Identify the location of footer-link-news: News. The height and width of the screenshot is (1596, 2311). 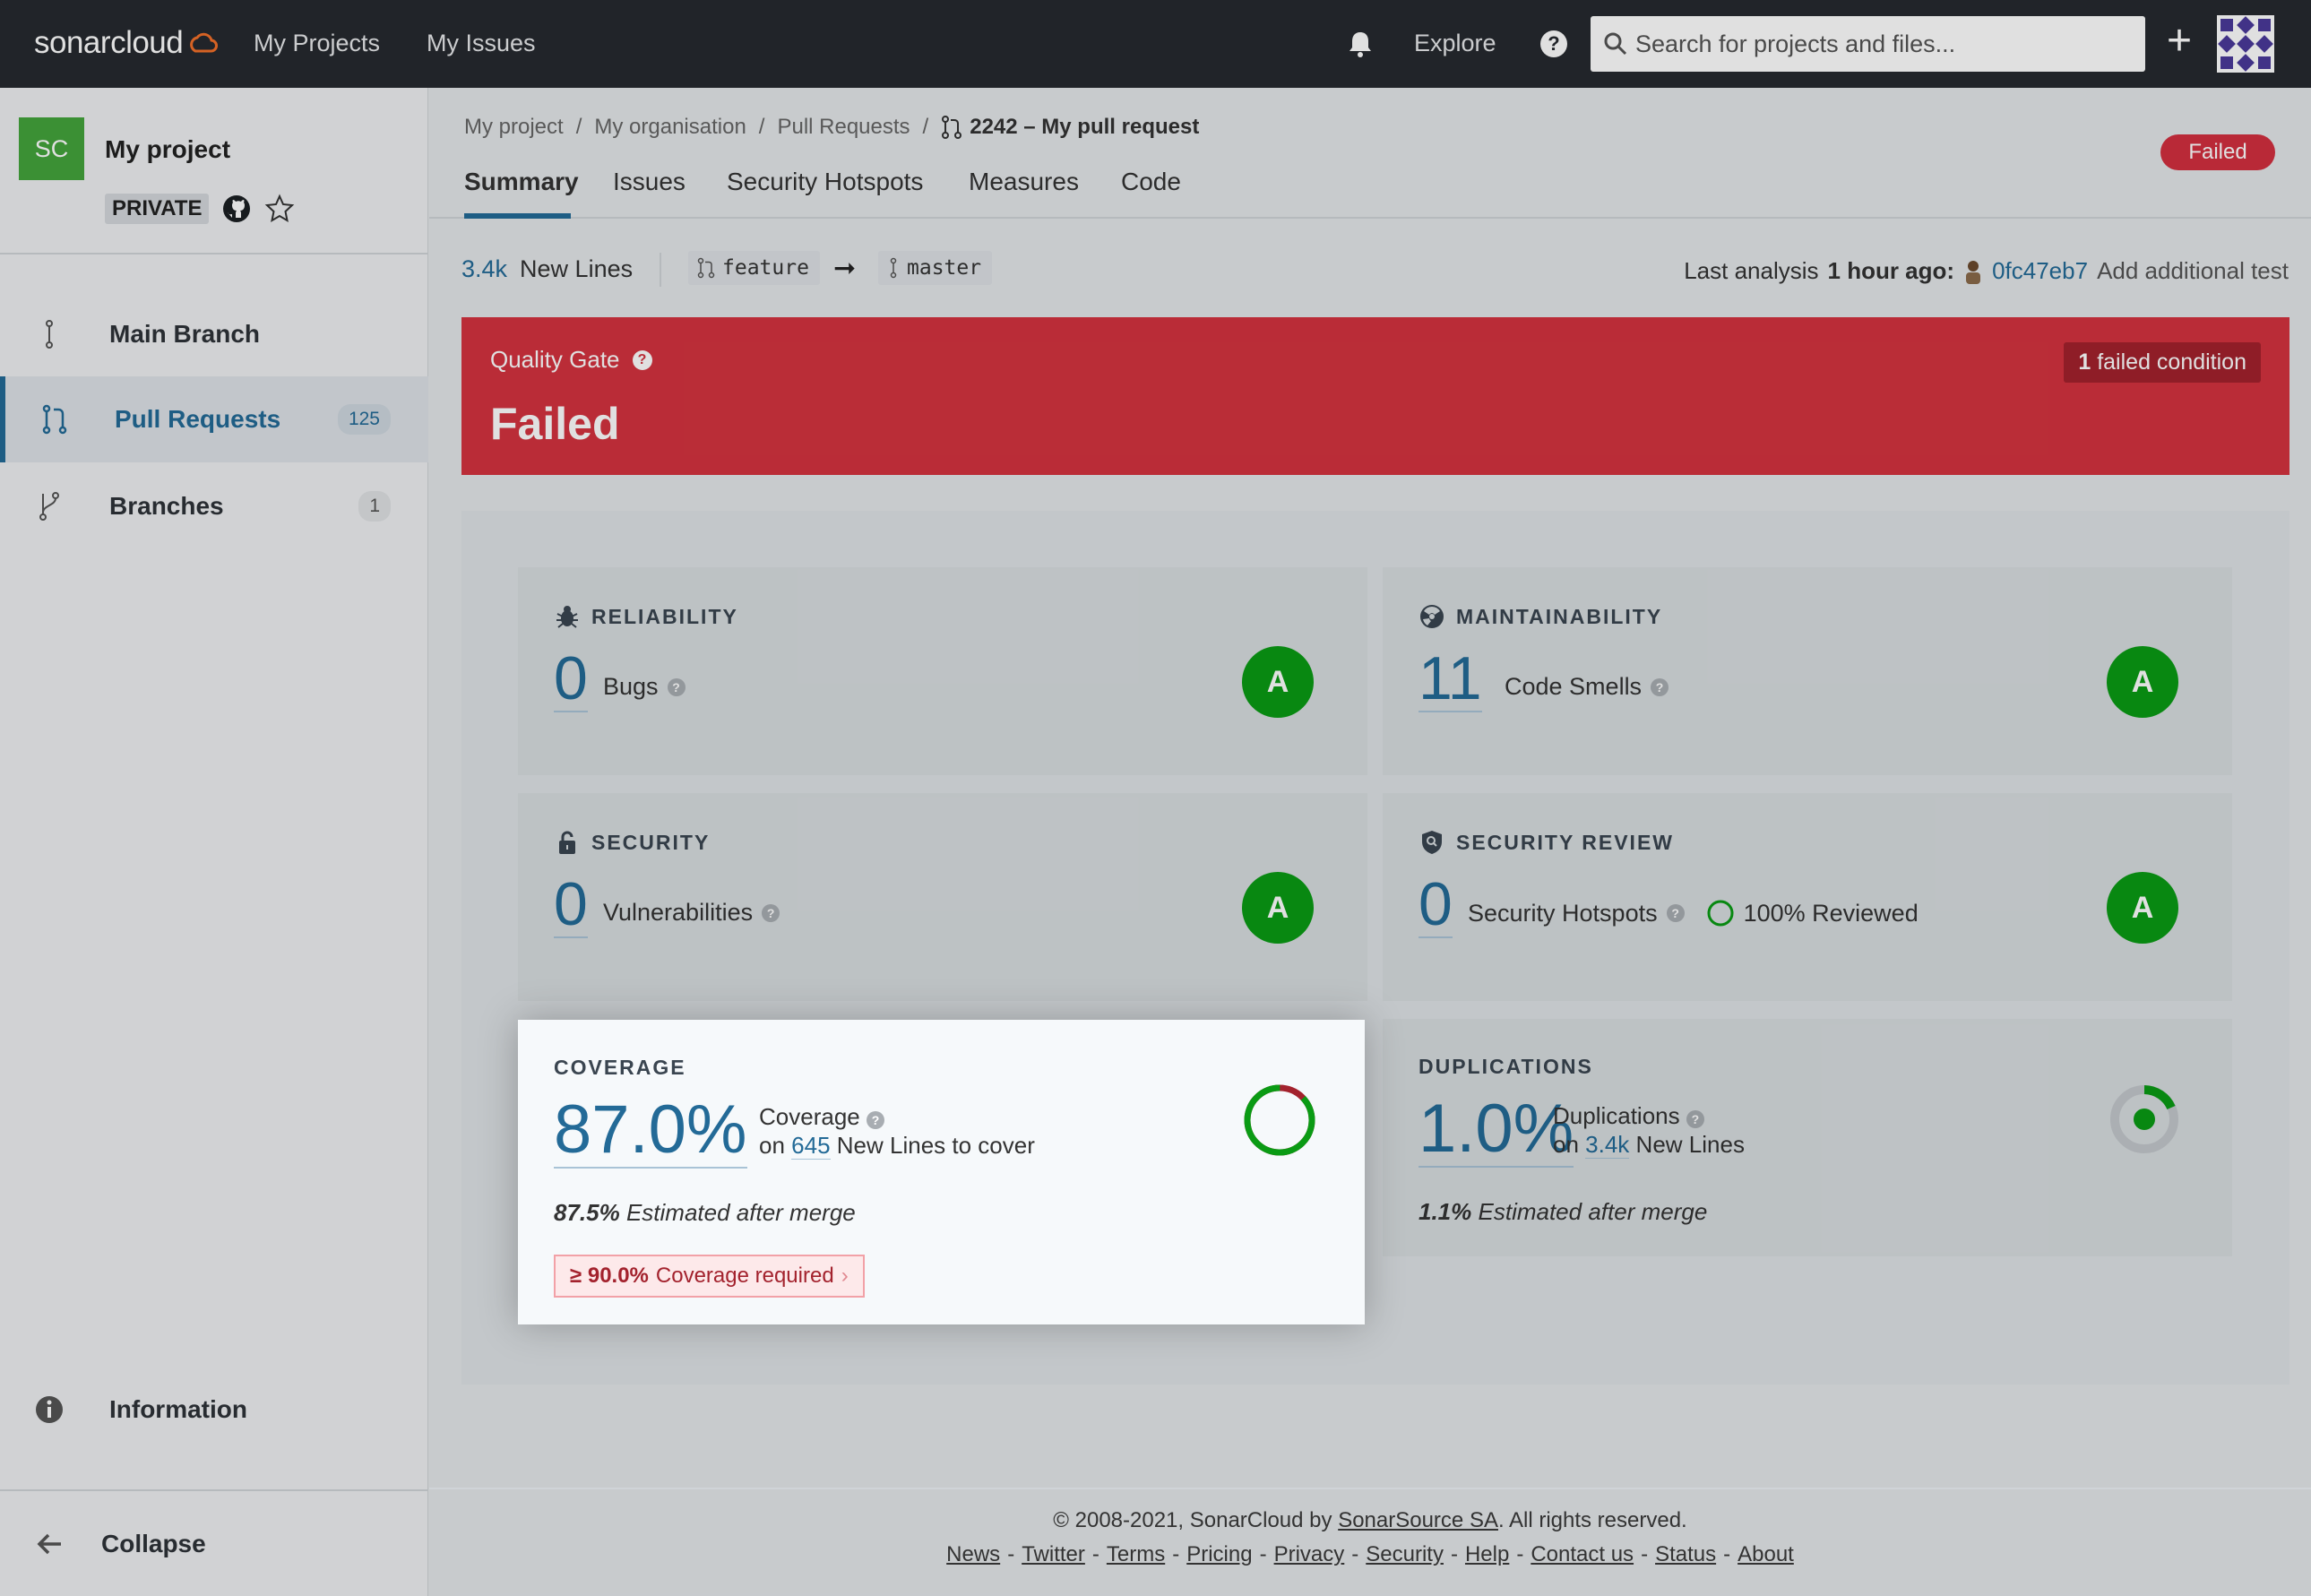
(973, 1554).